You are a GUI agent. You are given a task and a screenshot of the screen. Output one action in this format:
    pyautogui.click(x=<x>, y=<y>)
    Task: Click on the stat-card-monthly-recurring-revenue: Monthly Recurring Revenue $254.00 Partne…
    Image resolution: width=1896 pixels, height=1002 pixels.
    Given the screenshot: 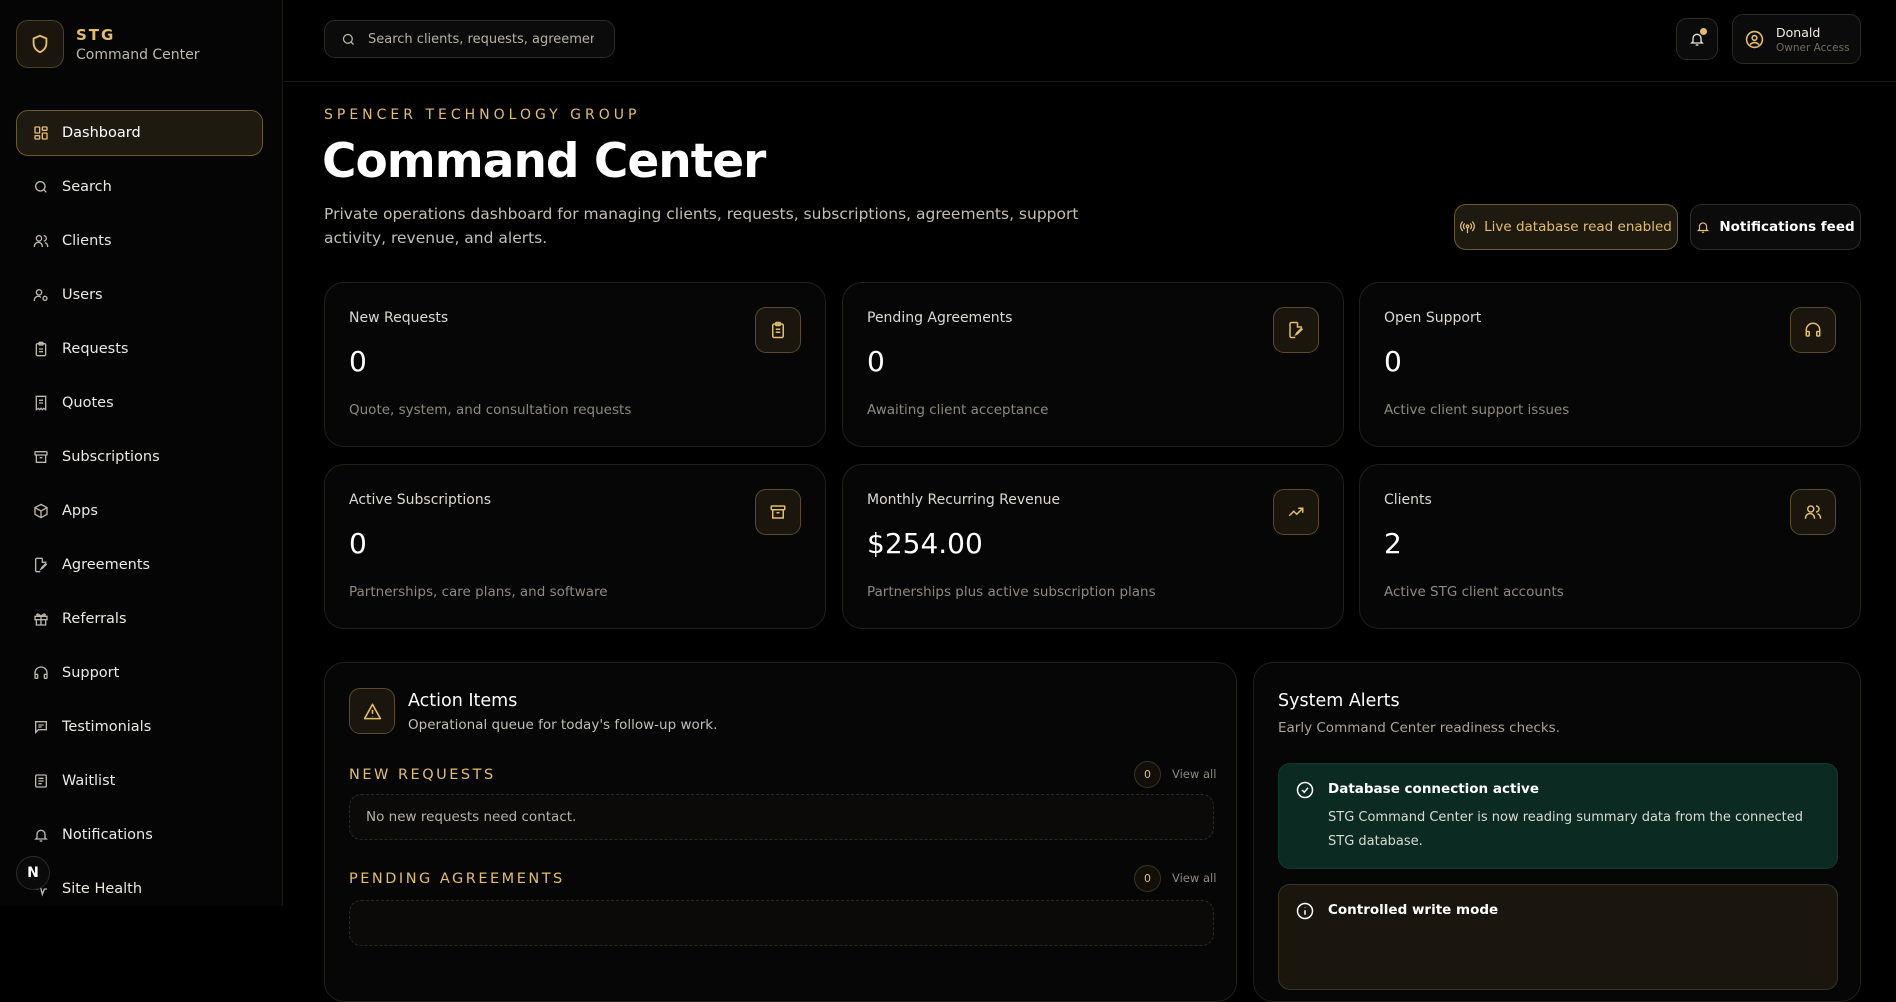 What is the action you would take?
    pyautogui.click(x=1093, y=546)
    